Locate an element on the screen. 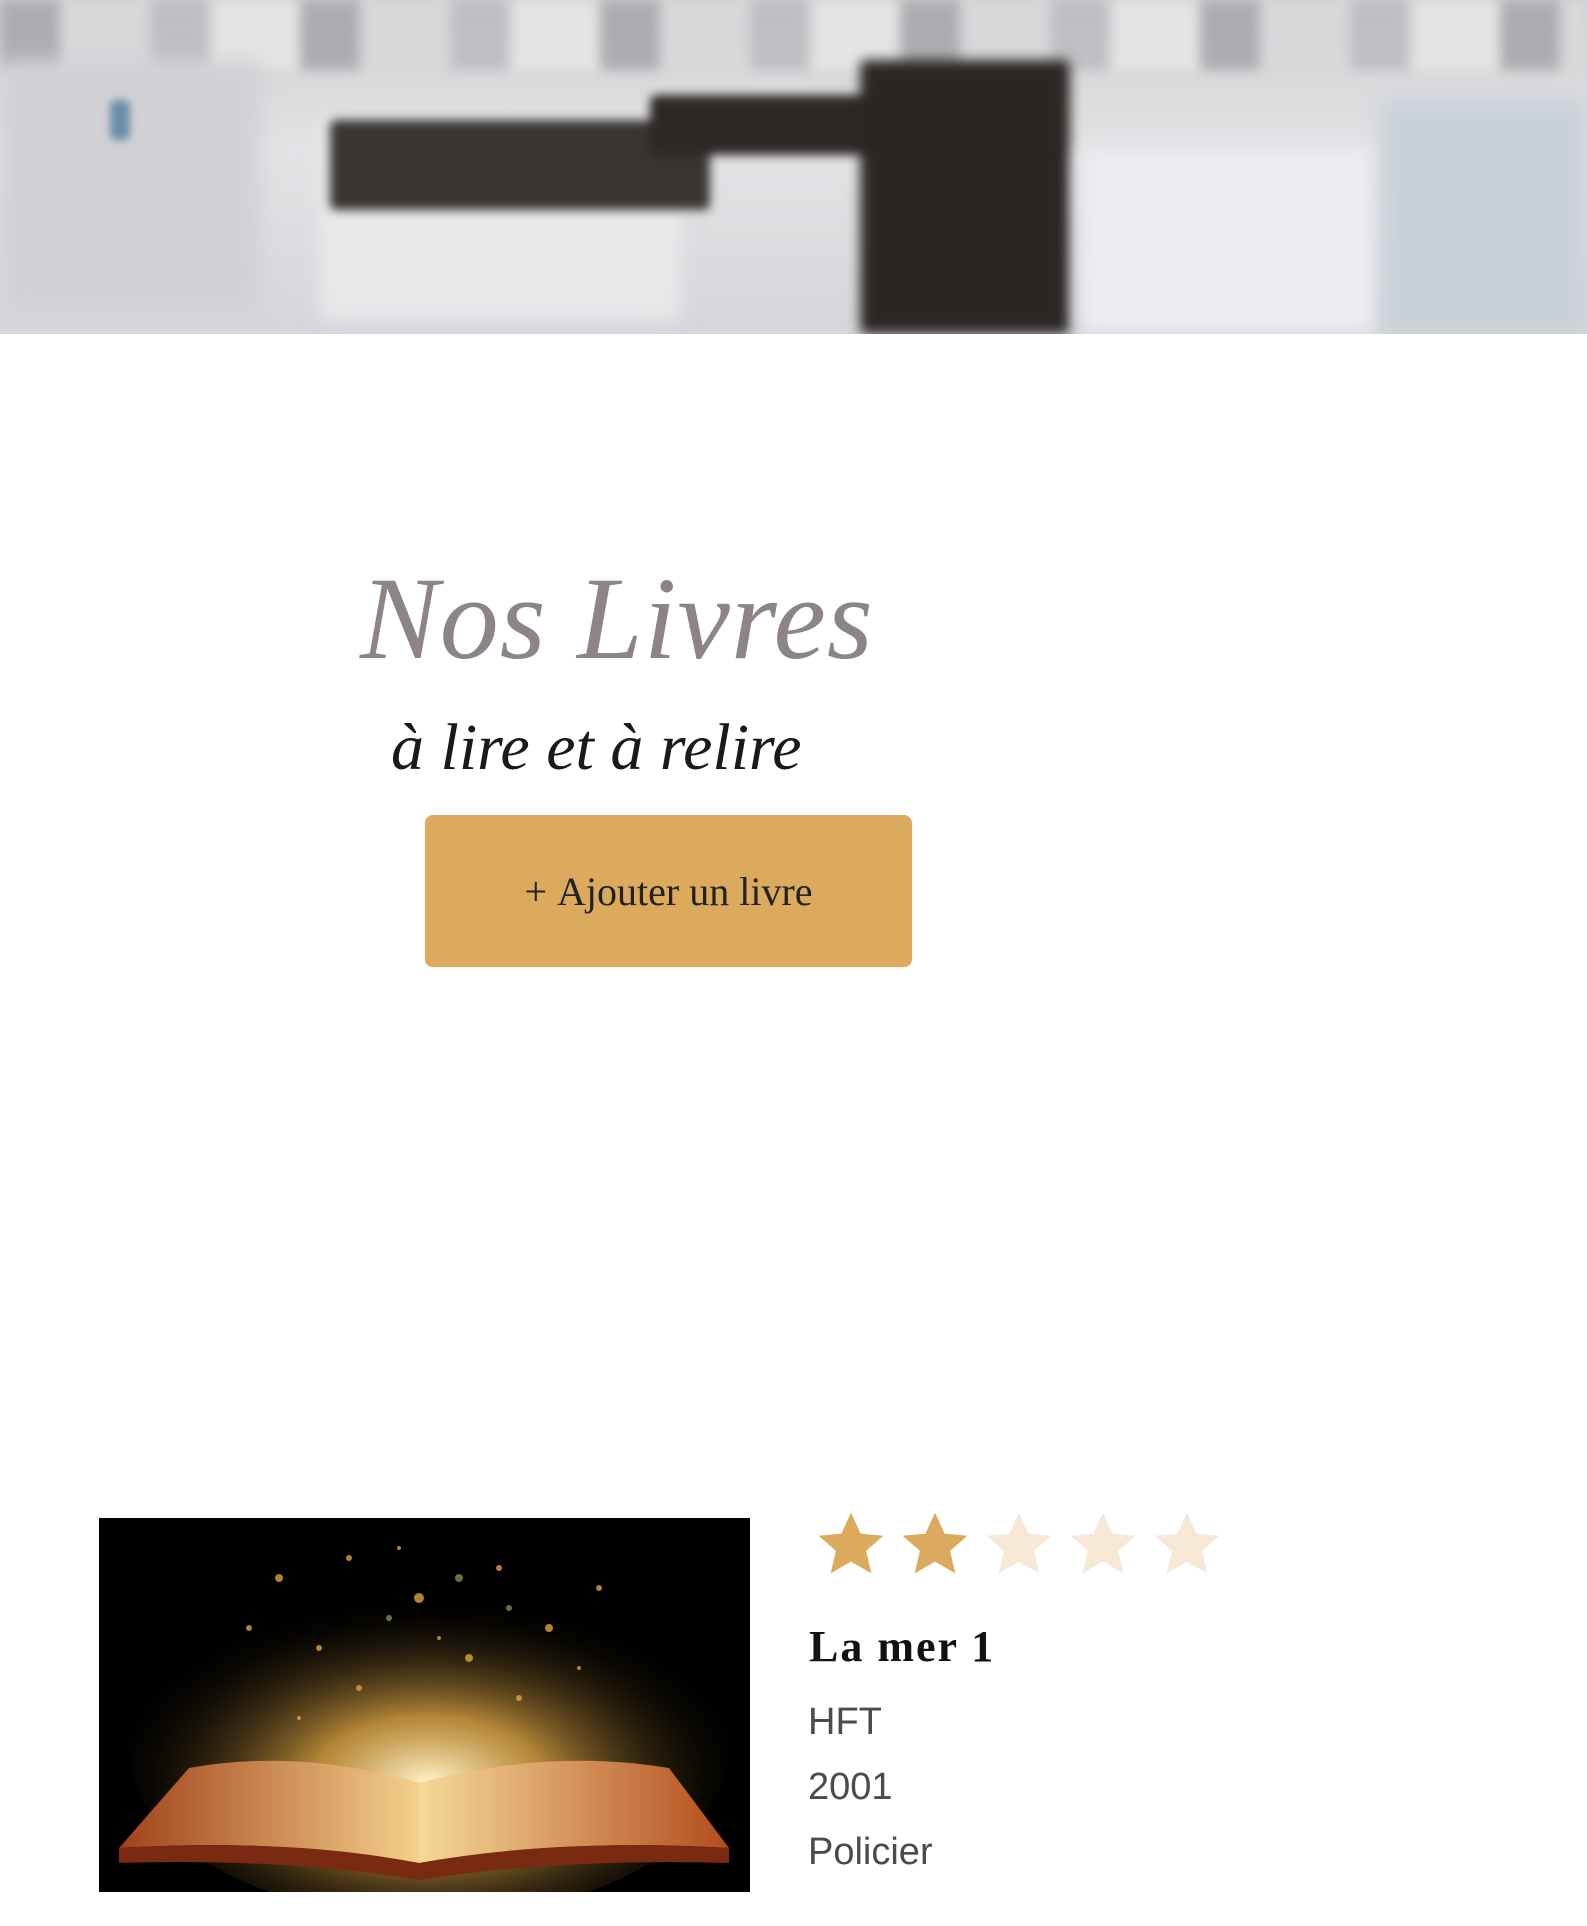  page-title: Nos Livres is located at coordinates (617, 618).